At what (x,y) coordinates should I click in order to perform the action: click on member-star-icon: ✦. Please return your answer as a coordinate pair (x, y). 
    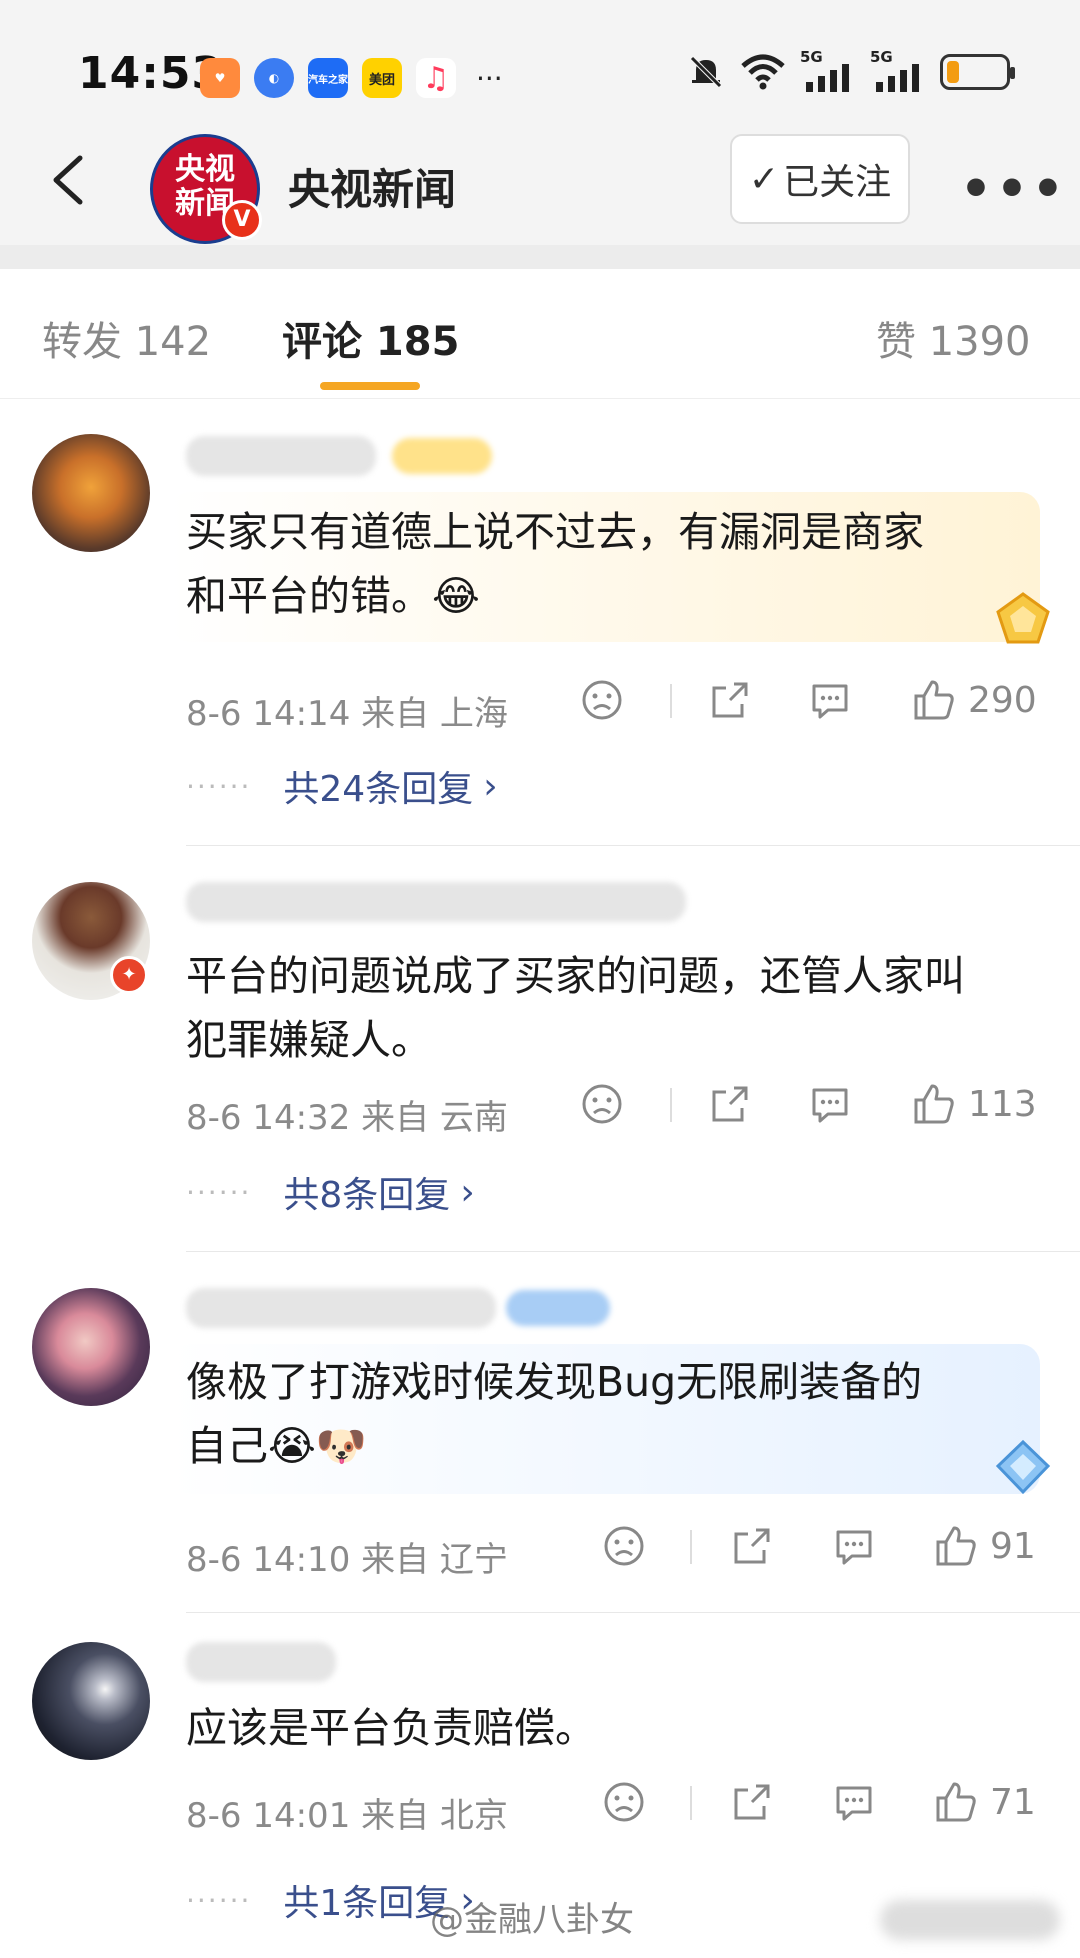
    Looking at the image, I should click on (129, 975).